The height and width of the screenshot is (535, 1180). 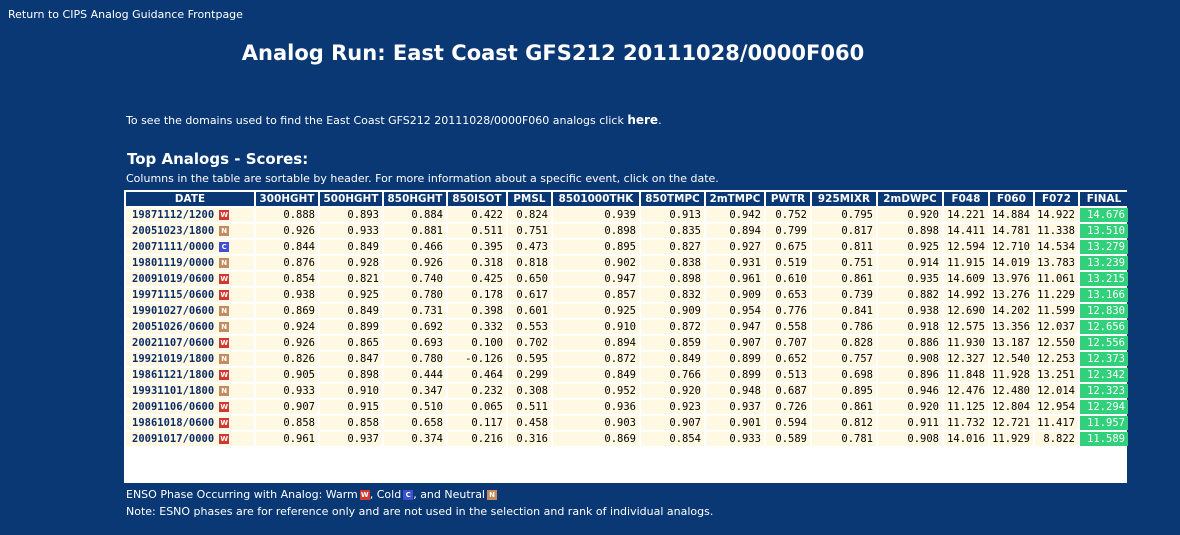 What do you see at coordinates (788, 199) in the screenshot?
I see `column-header-pwtr: PWTR` at bounding box center [788, 199].